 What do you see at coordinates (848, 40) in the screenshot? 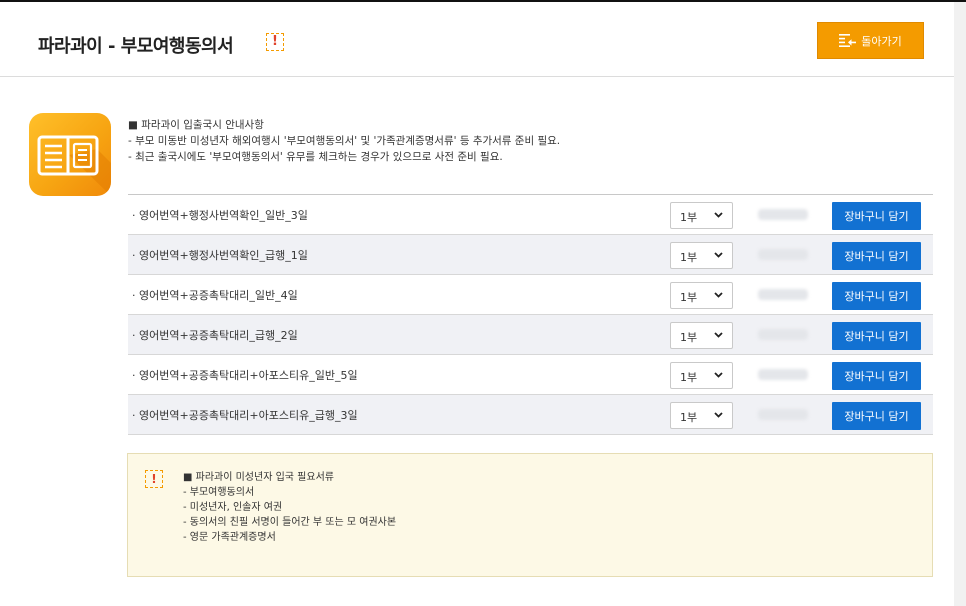
I see `list-back-arrow-icon` at bounding box center [848, 40].